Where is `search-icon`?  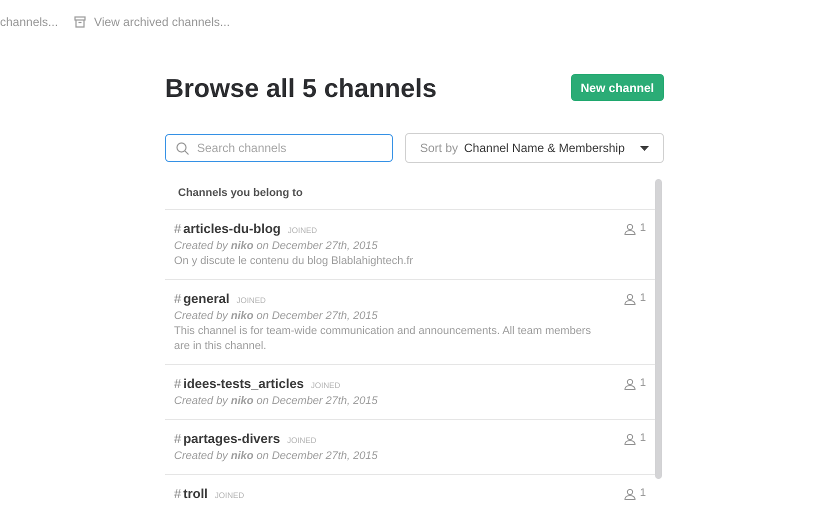
search-icon is located at coordinates (182, 148).